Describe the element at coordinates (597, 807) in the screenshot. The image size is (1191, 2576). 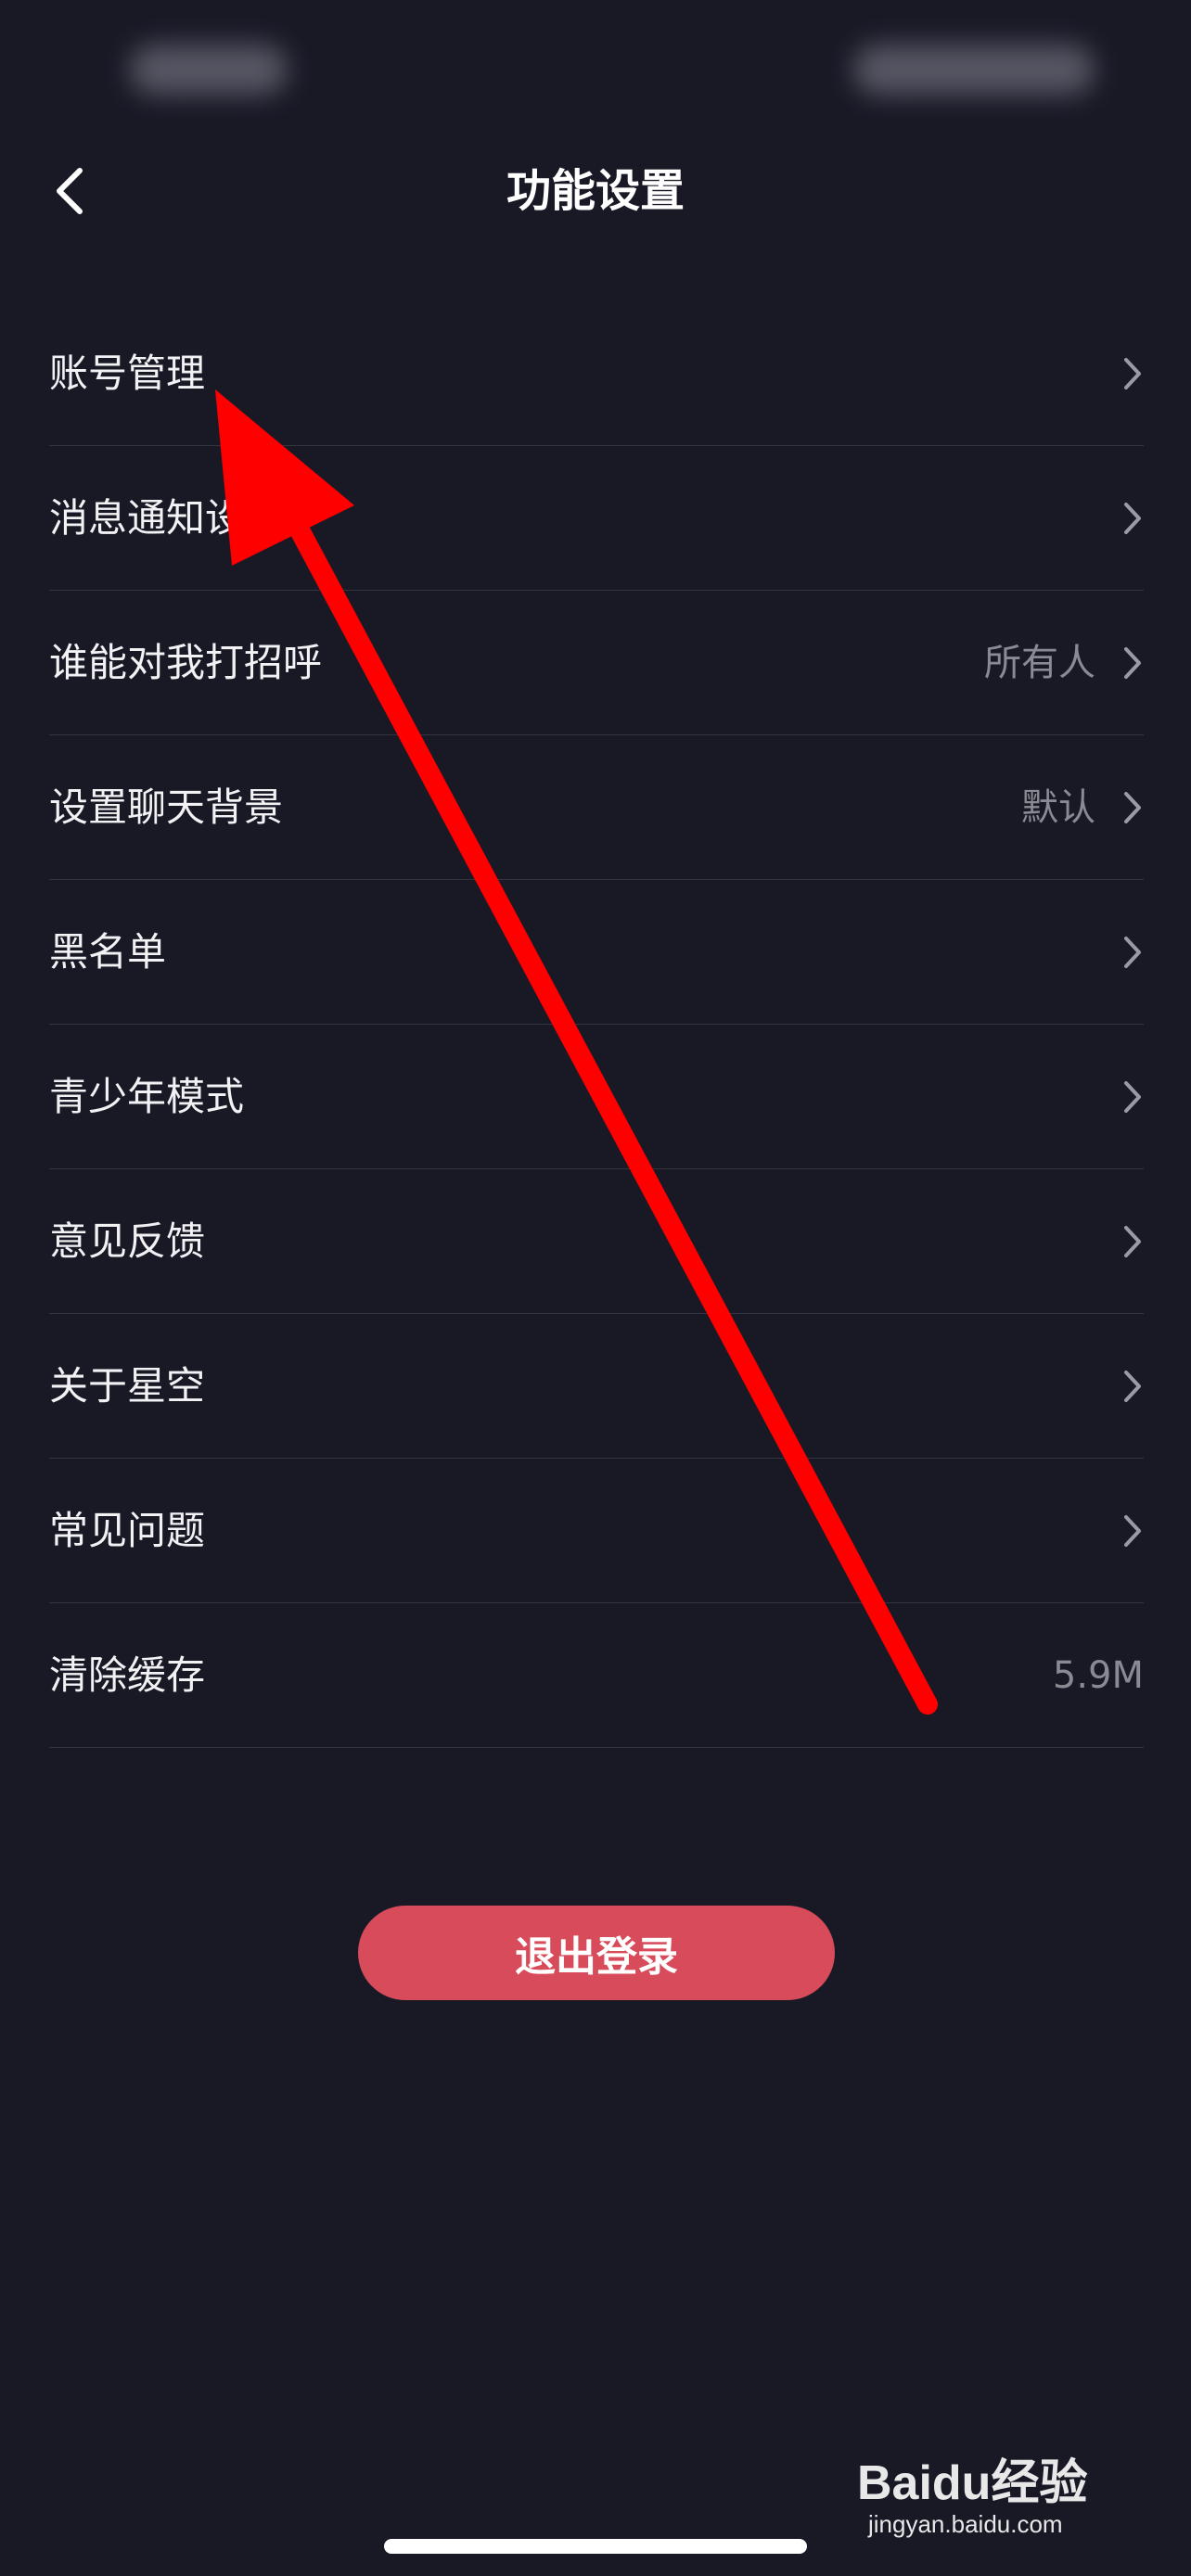
I see `settings-row-chat-background: 设置聊天背景 默认` at that location.